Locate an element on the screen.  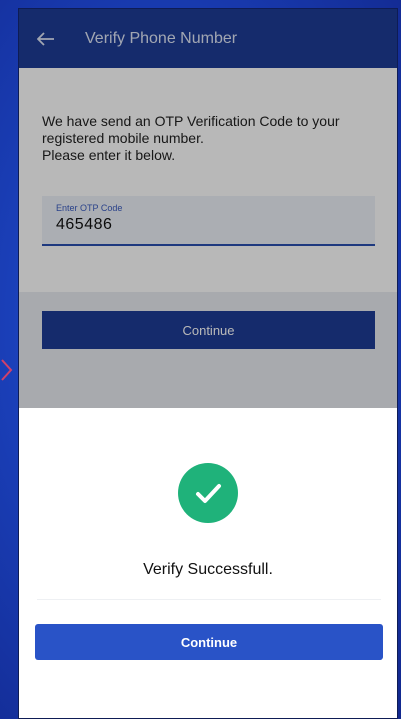
check-circle-icon is located at coordinates (208, 493).